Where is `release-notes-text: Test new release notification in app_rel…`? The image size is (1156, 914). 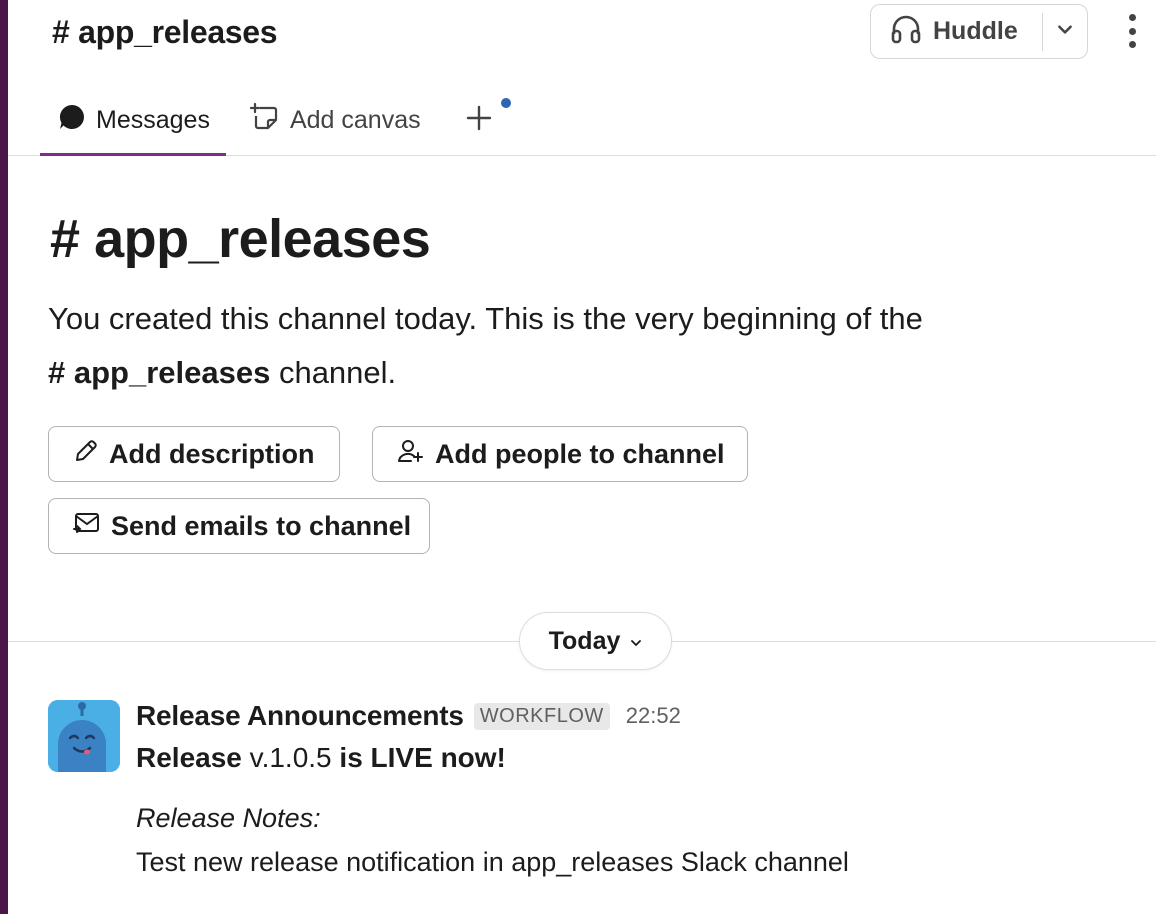 release-notes-text: Test new release notification in app_rel… is located at coordinates (492, 862).